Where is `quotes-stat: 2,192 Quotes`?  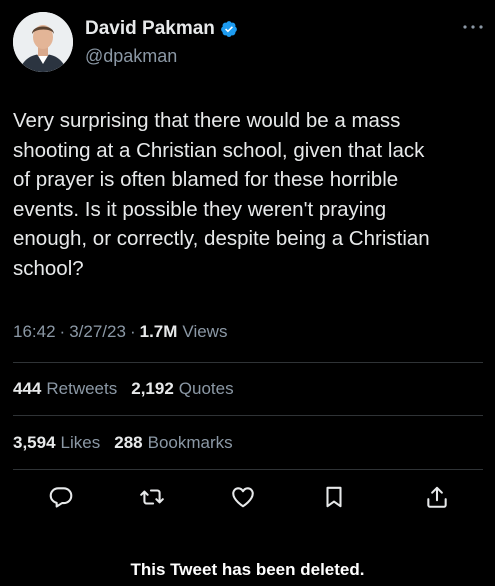
quotes-stat: 2,192 Quotes is located at coordinates (182, 389).